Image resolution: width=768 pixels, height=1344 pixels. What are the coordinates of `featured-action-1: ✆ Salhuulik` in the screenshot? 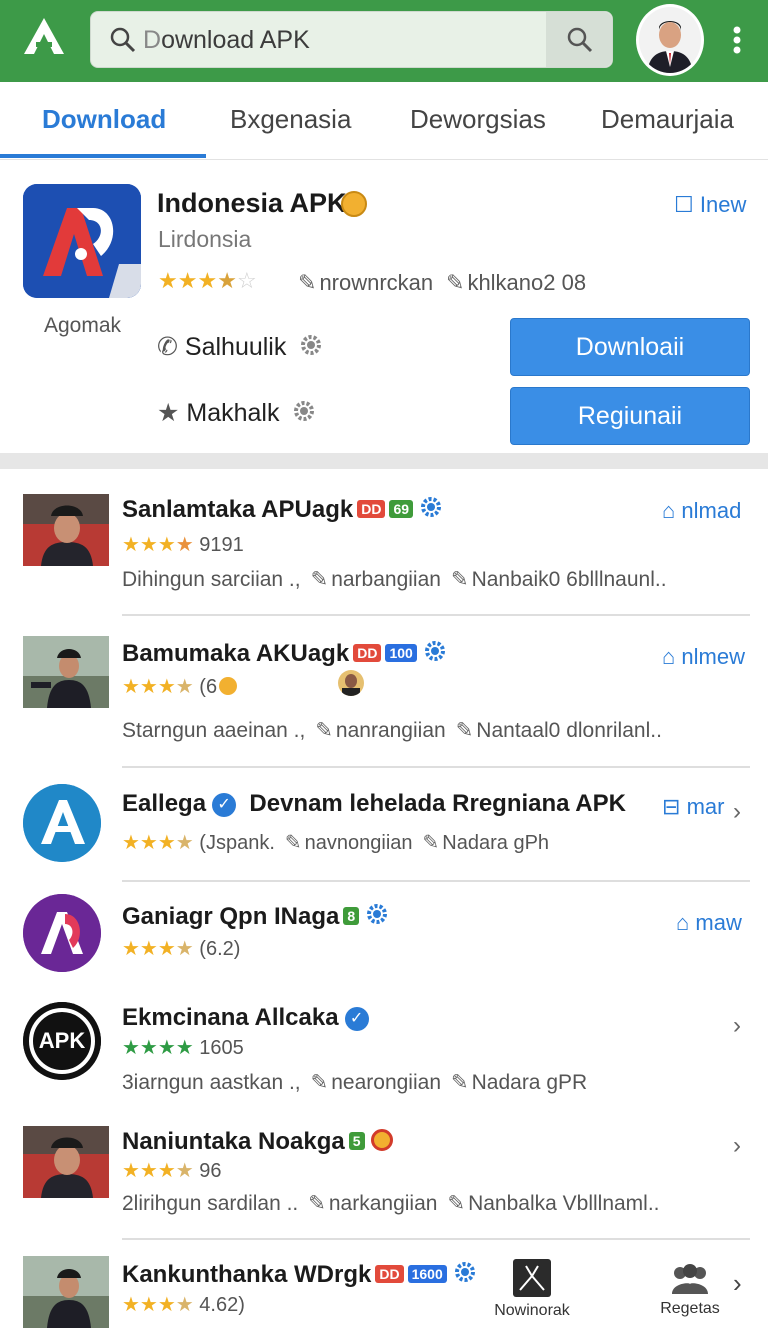 It's located at (240, 347).